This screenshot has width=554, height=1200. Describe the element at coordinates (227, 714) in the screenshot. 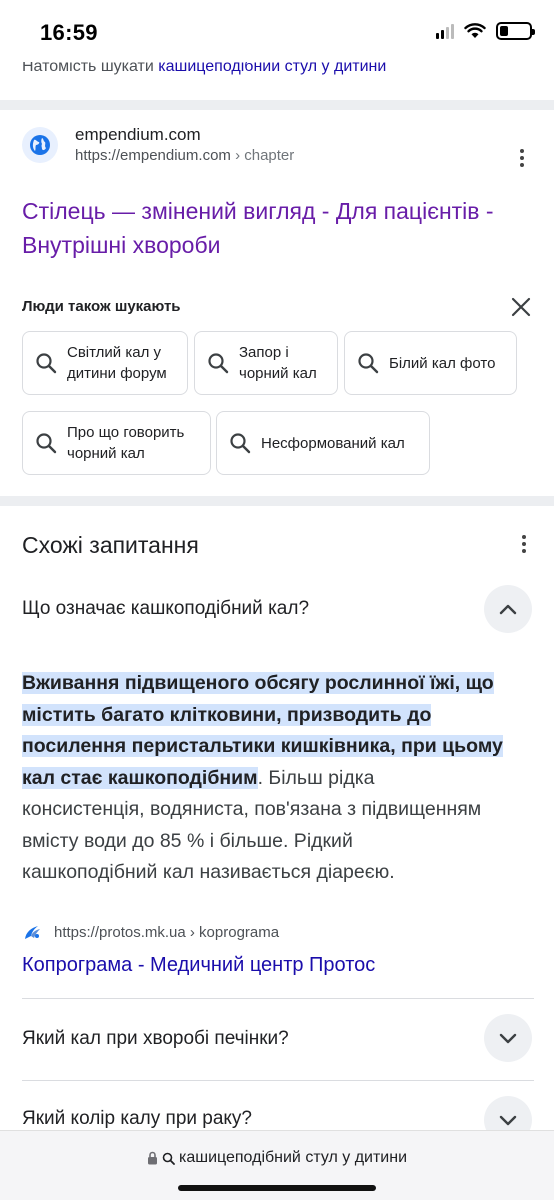

I see `answer-highlight: містить багато клітковини, призводить до` at that location.